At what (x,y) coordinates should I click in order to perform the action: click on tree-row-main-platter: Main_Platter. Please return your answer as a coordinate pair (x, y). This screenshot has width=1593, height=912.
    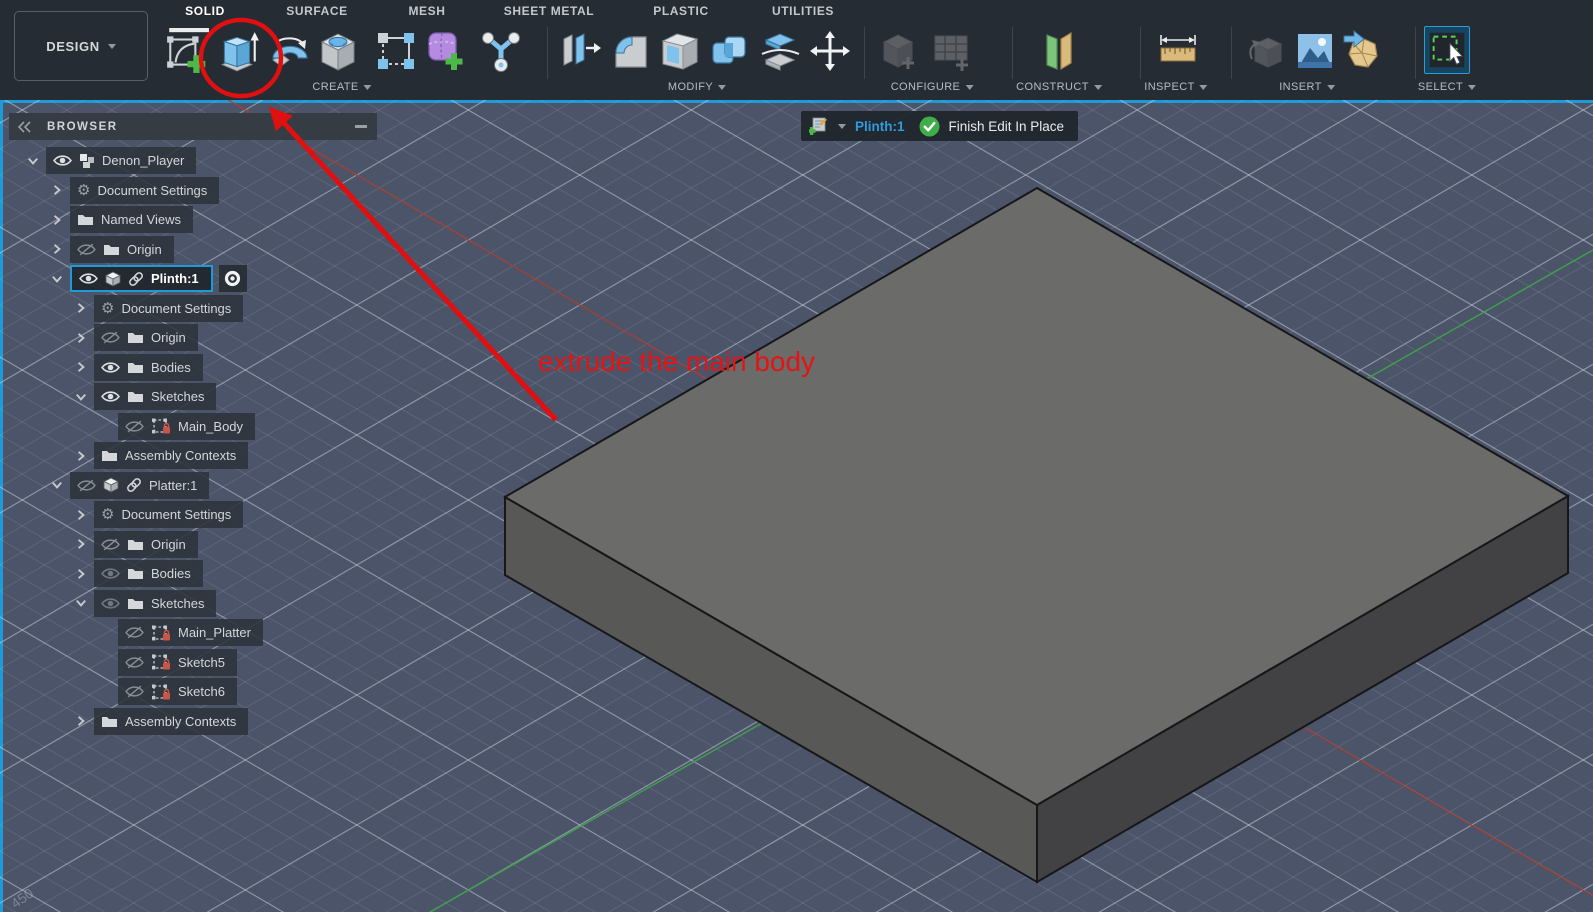
    Looking at the image, I should click on (193, 633).